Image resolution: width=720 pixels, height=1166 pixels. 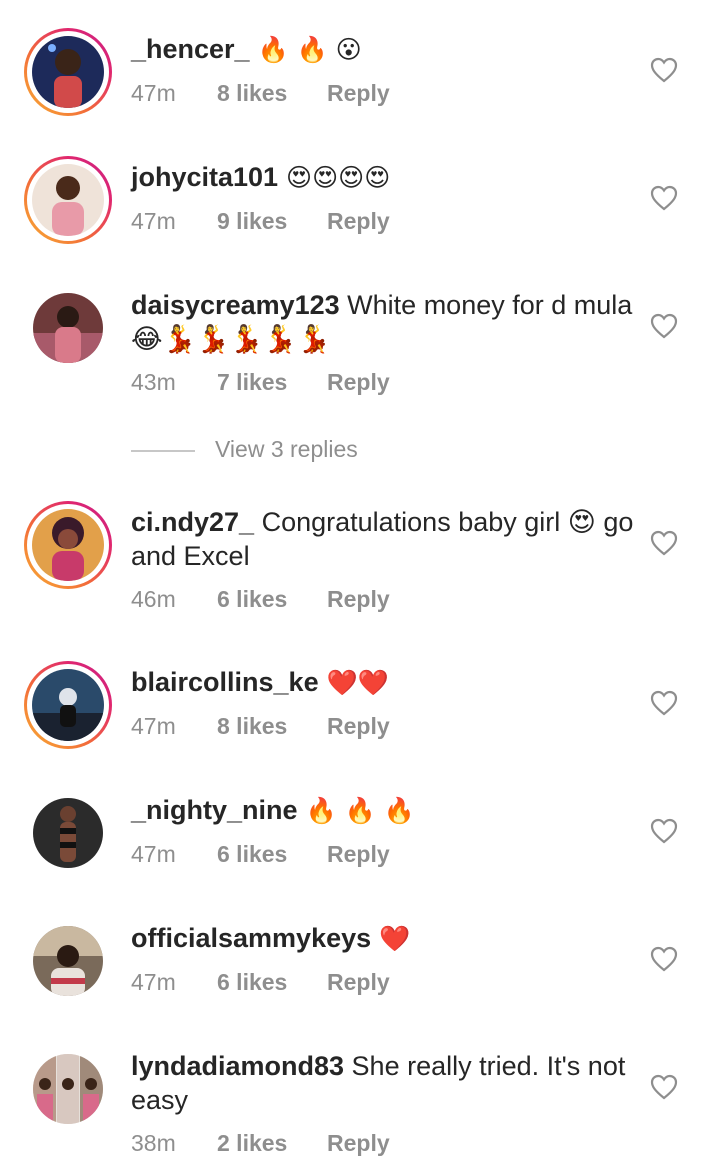 I want to click on comment-text: officialsammykeys ❤️, so click(x=383, y=938).